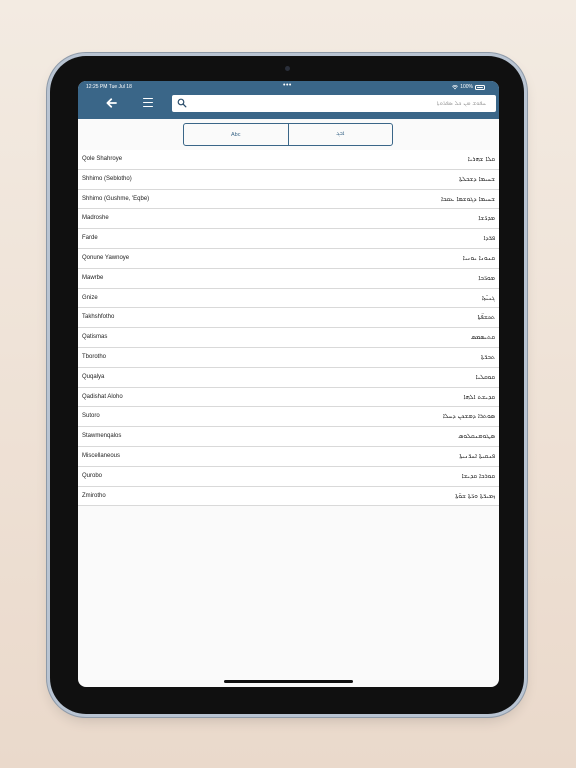 The image size is (576, 768). Describe the element at coordinates (482, 337) in the screenshot. I see `list-item-syriac-label: ܩܬܝܣܡܣ` at that location.